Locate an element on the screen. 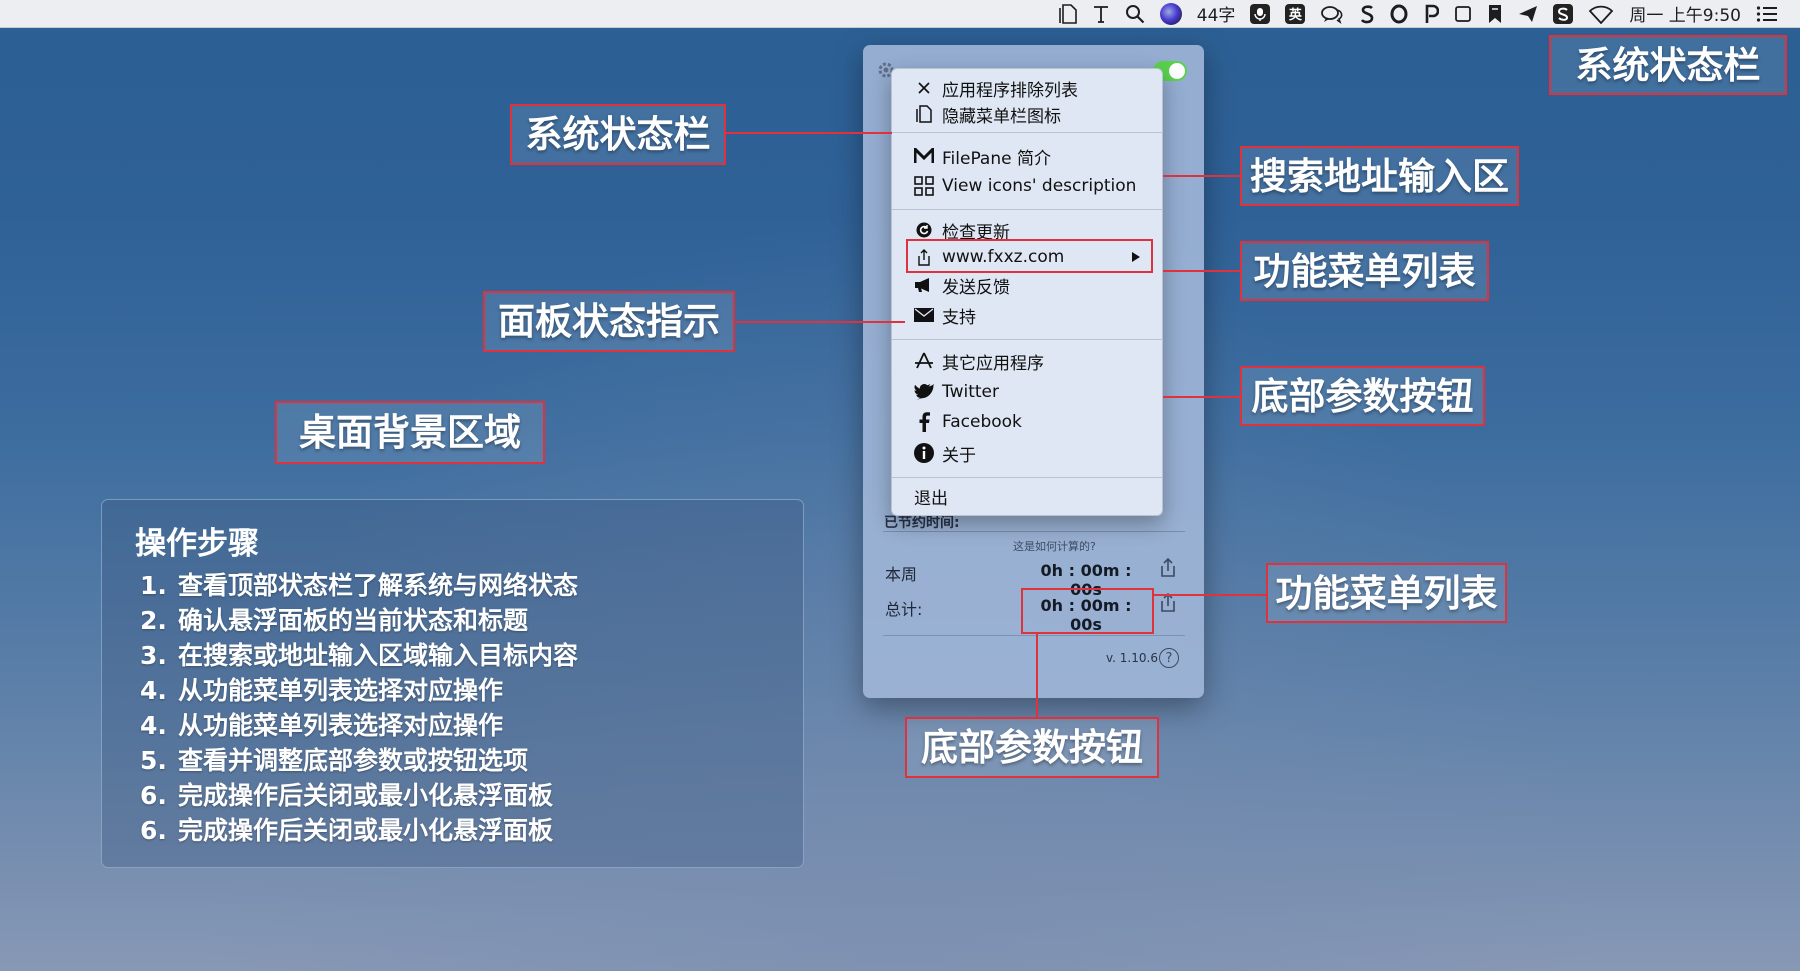  menu-item-label: 支持 is located at coordinates (959, 317).